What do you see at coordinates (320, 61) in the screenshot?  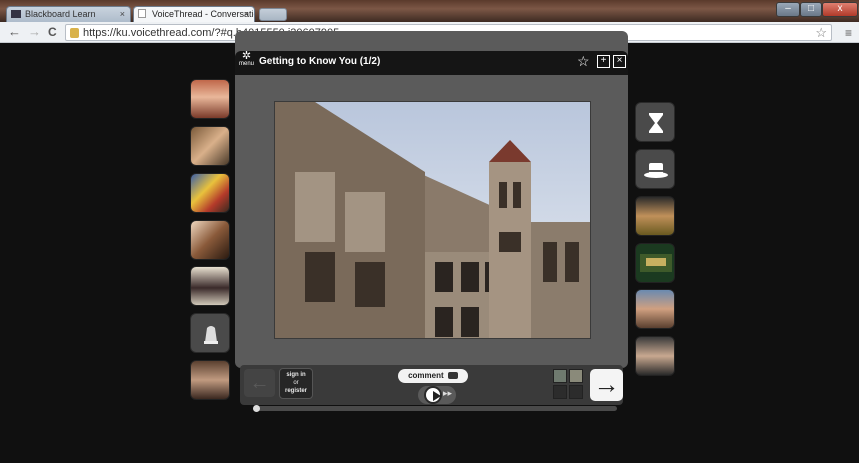 I see `voicethread-title: Getting to Know You (1/2)` at bounding box center [320, 61].